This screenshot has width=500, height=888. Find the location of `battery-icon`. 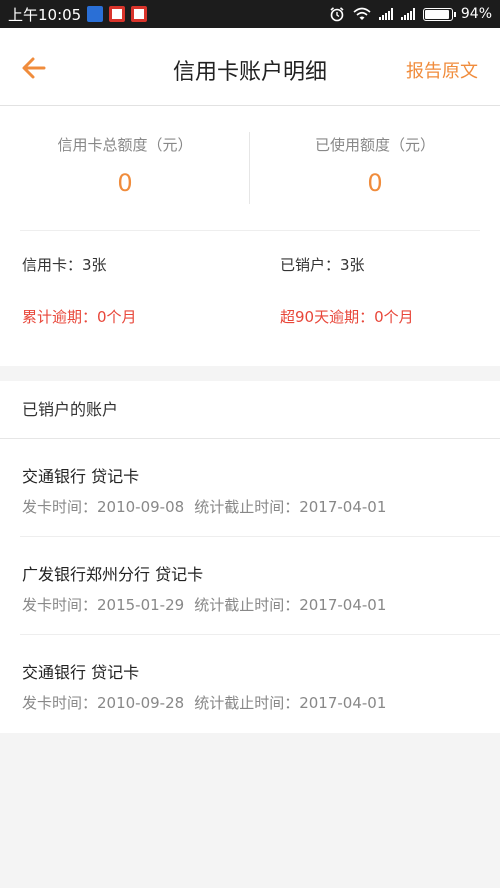

battery-icon is located at coordinates (439, 14).